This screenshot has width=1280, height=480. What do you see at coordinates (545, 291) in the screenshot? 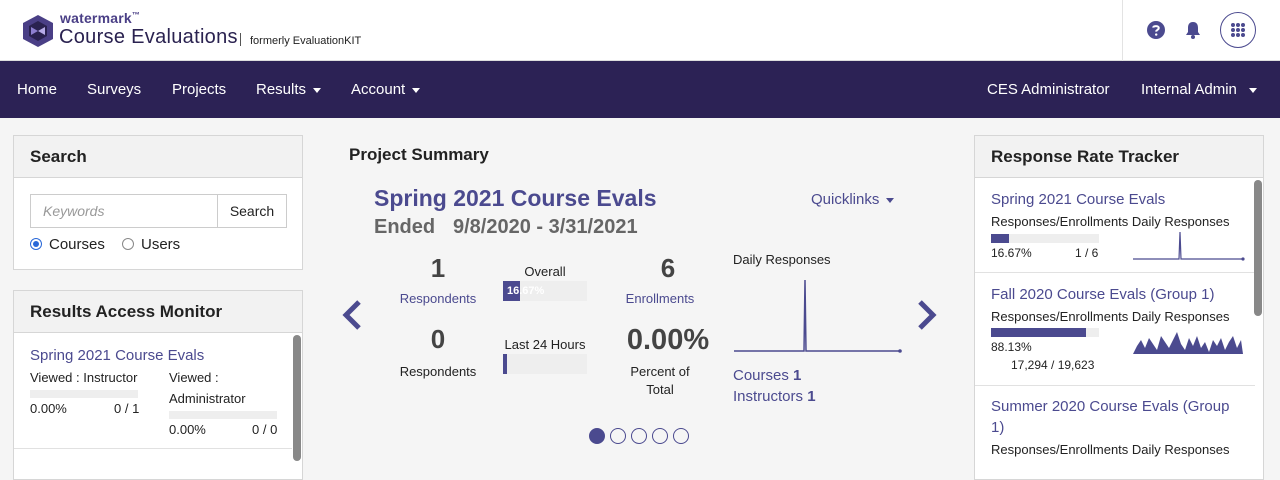
I see `overall-progress-bar: 16.67%` at bounding box center [545, 291].